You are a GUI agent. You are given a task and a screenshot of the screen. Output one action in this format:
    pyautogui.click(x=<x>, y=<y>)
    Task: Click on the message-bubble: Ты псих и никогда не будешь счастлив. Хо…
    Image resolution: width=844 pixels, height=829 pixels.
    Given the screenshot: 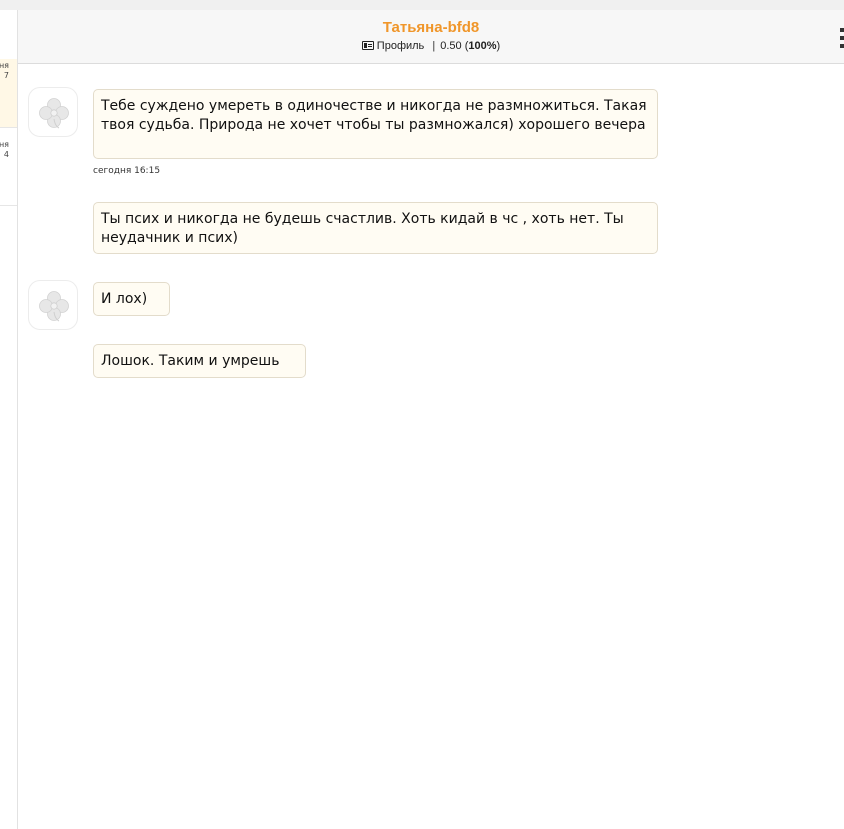 What is the action you would take?
    pyautogui.click(x=375, y=228)
    